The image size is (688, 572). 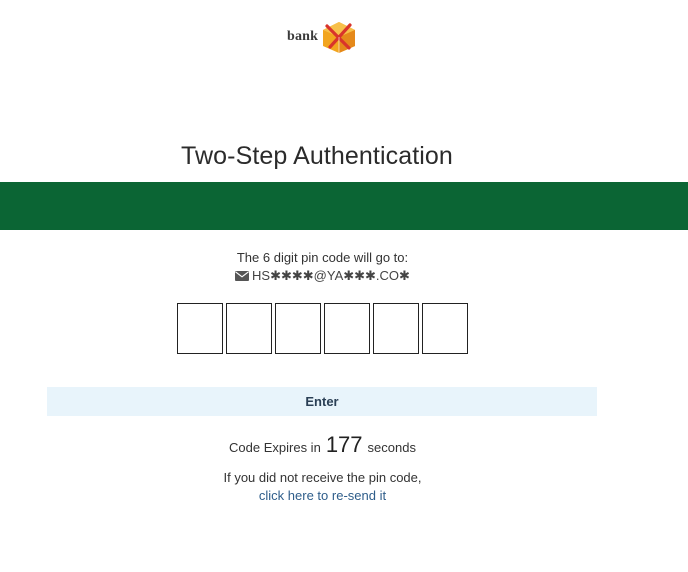 What do you see at coordinates (322, 401) in the screenshot?
I see `enter-button: Enter` at bounding box center [322, 401].